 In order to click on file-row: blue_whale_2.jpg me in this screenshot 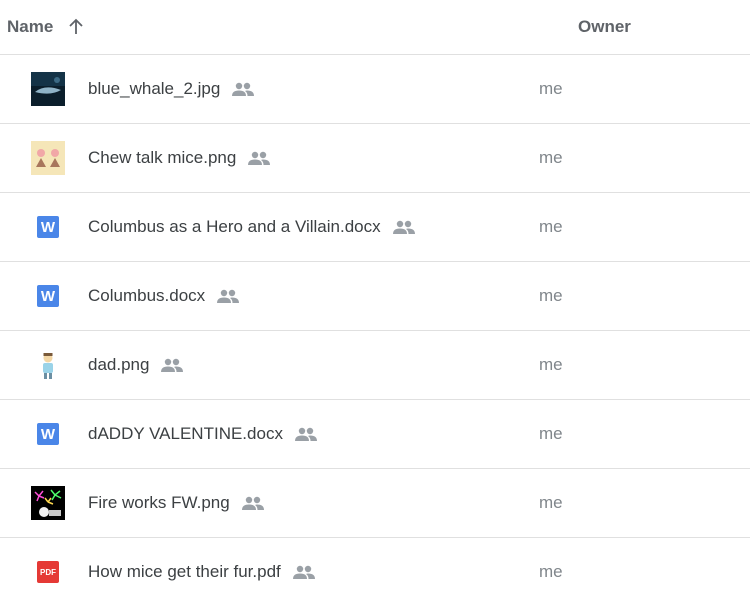, I will do `click(375, 89)`.